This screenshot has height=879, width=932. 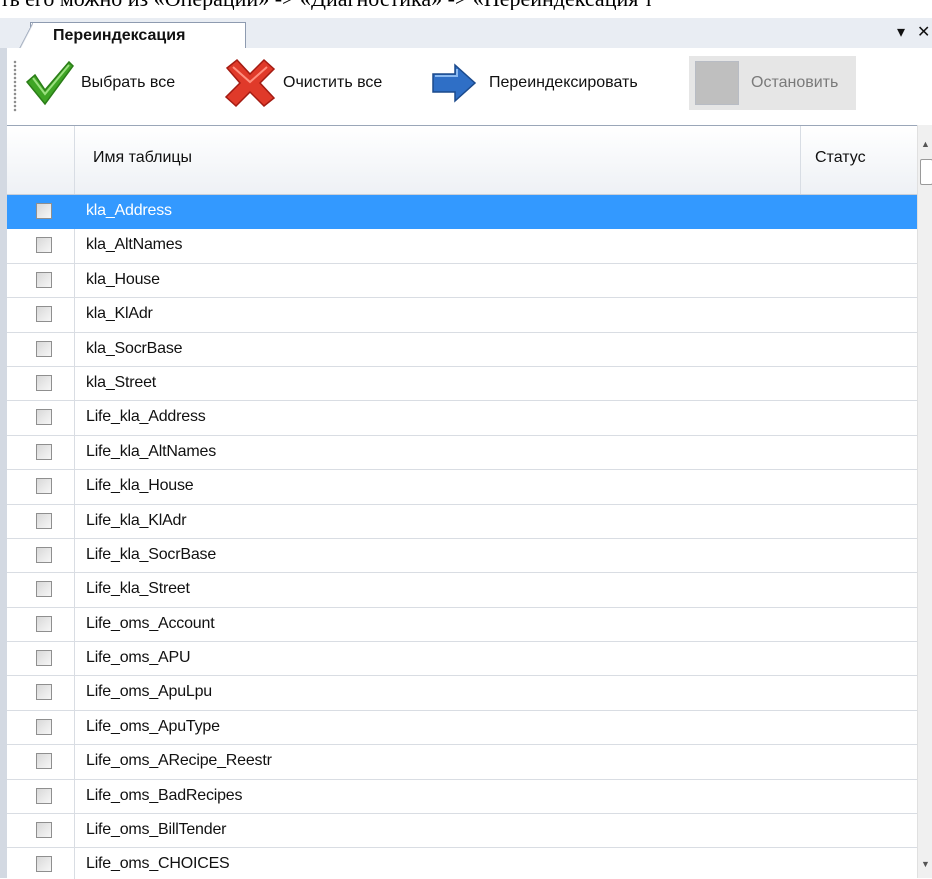 What do you see at coordinates (462, 160) in the screenshot?
I see `grid-header: Имя таблицы Статус` at bounding box center [462, 160].